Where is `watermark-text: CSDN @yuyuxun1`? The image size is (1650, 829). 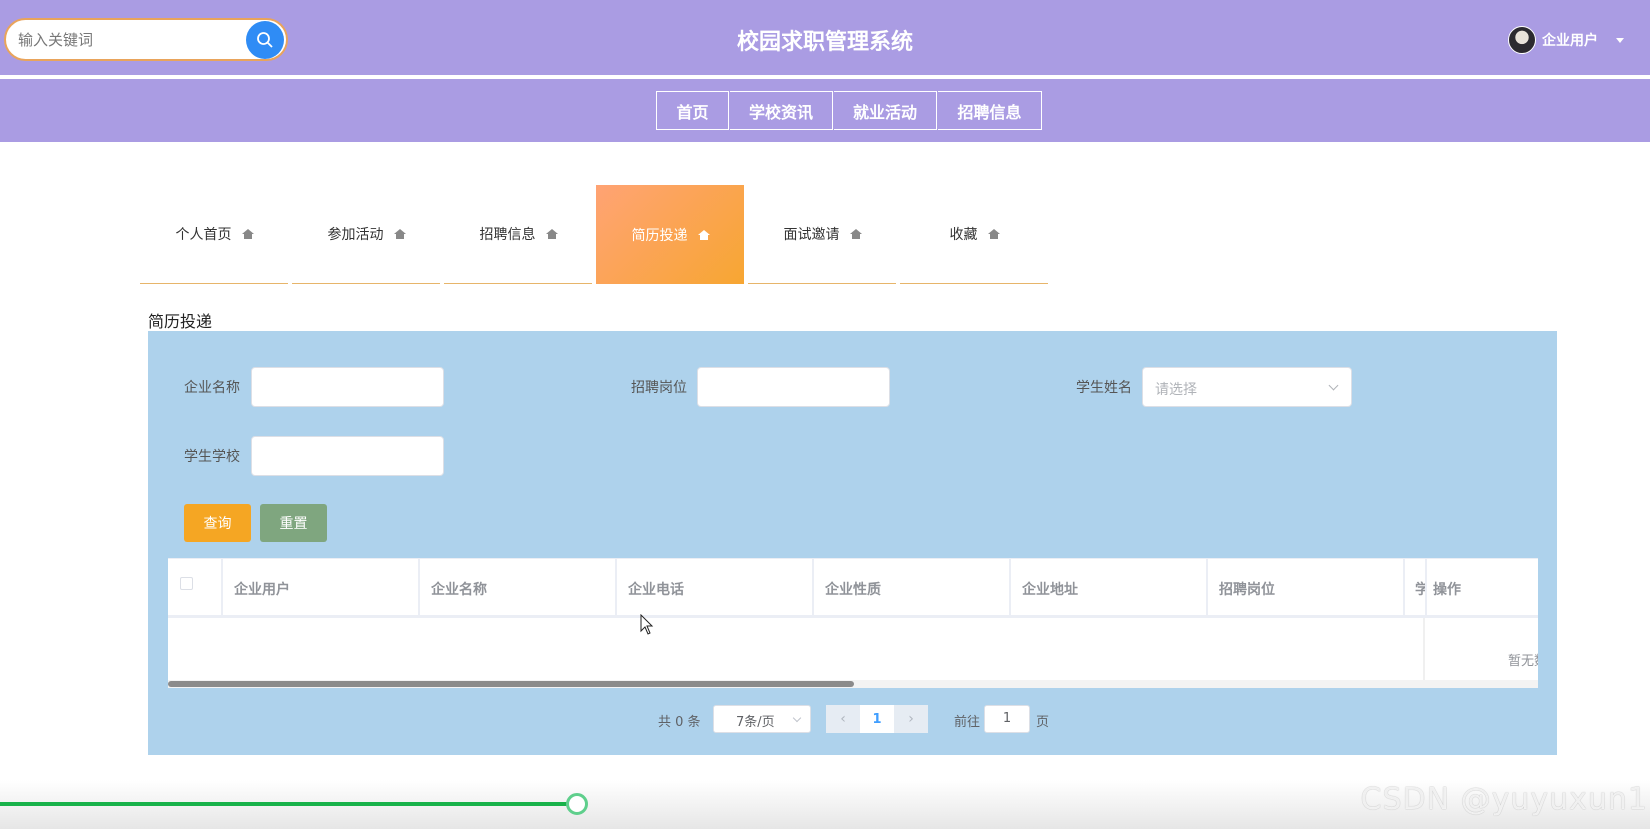
watermark-text: CSDN @yuyuxun1 is located at coordinates (1504, 799).